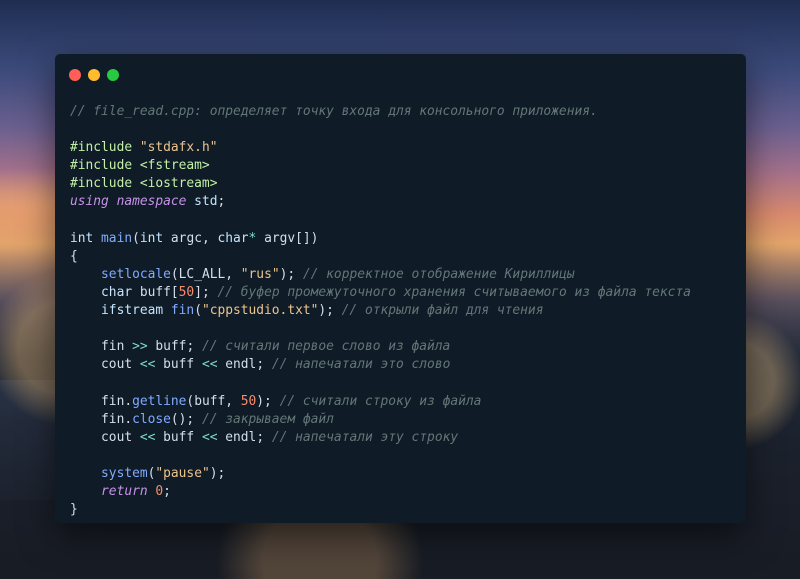  Describe the element at coordinates (178, 148) in the screenshot. I see `code-token-string: "stdafx.h"` at that location.